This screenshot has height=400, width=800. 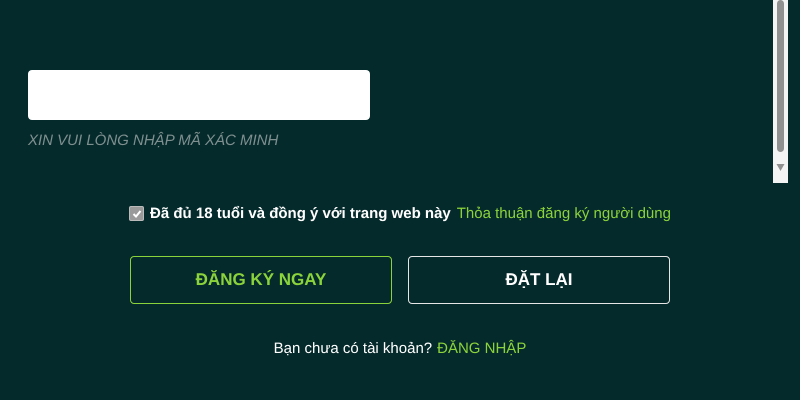 I want to click on checkmark-icon, so click(x=137, y=213).